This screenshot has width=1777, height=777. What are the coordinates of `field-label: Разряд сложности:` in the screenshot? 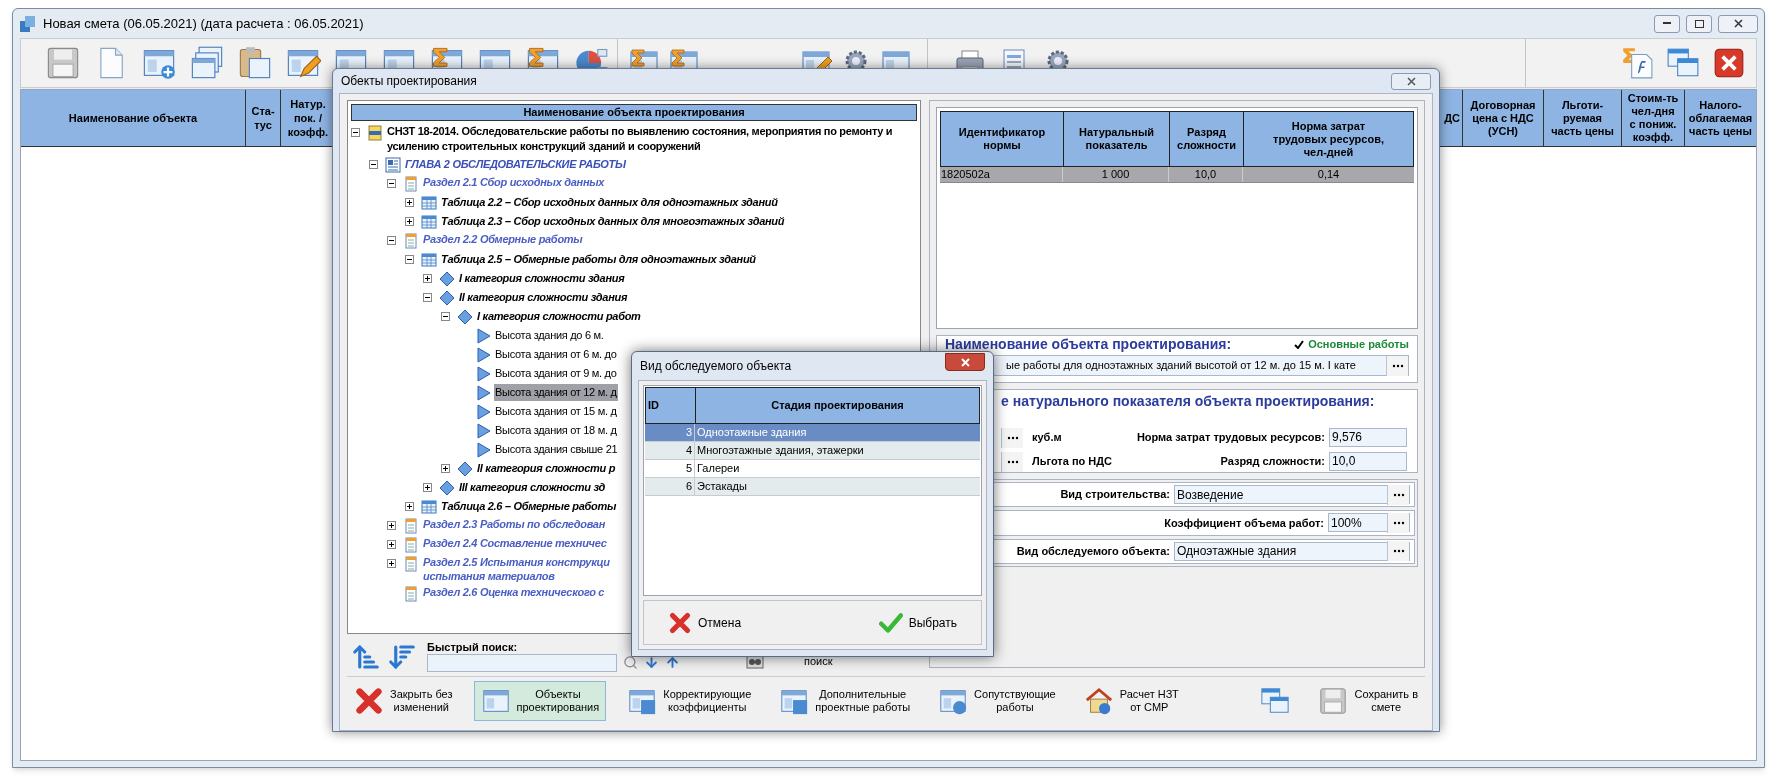 It's located at (1272, 462).